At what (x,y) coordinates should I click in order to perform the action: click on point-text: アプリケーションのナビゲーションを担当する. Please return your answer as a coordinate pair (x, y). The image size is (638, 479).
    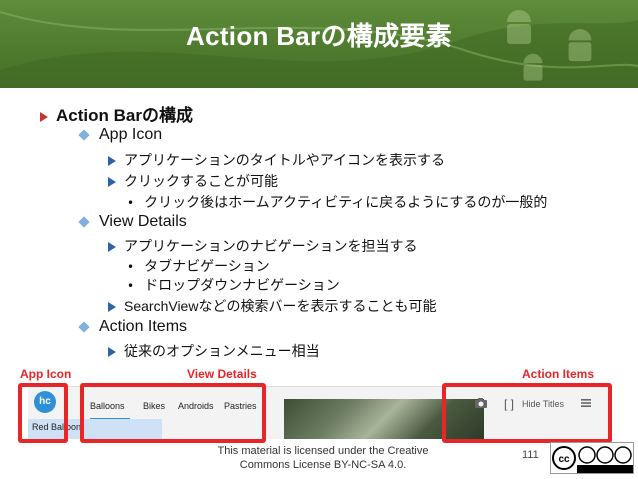
    Looking at the image, I should click on (271, 247).